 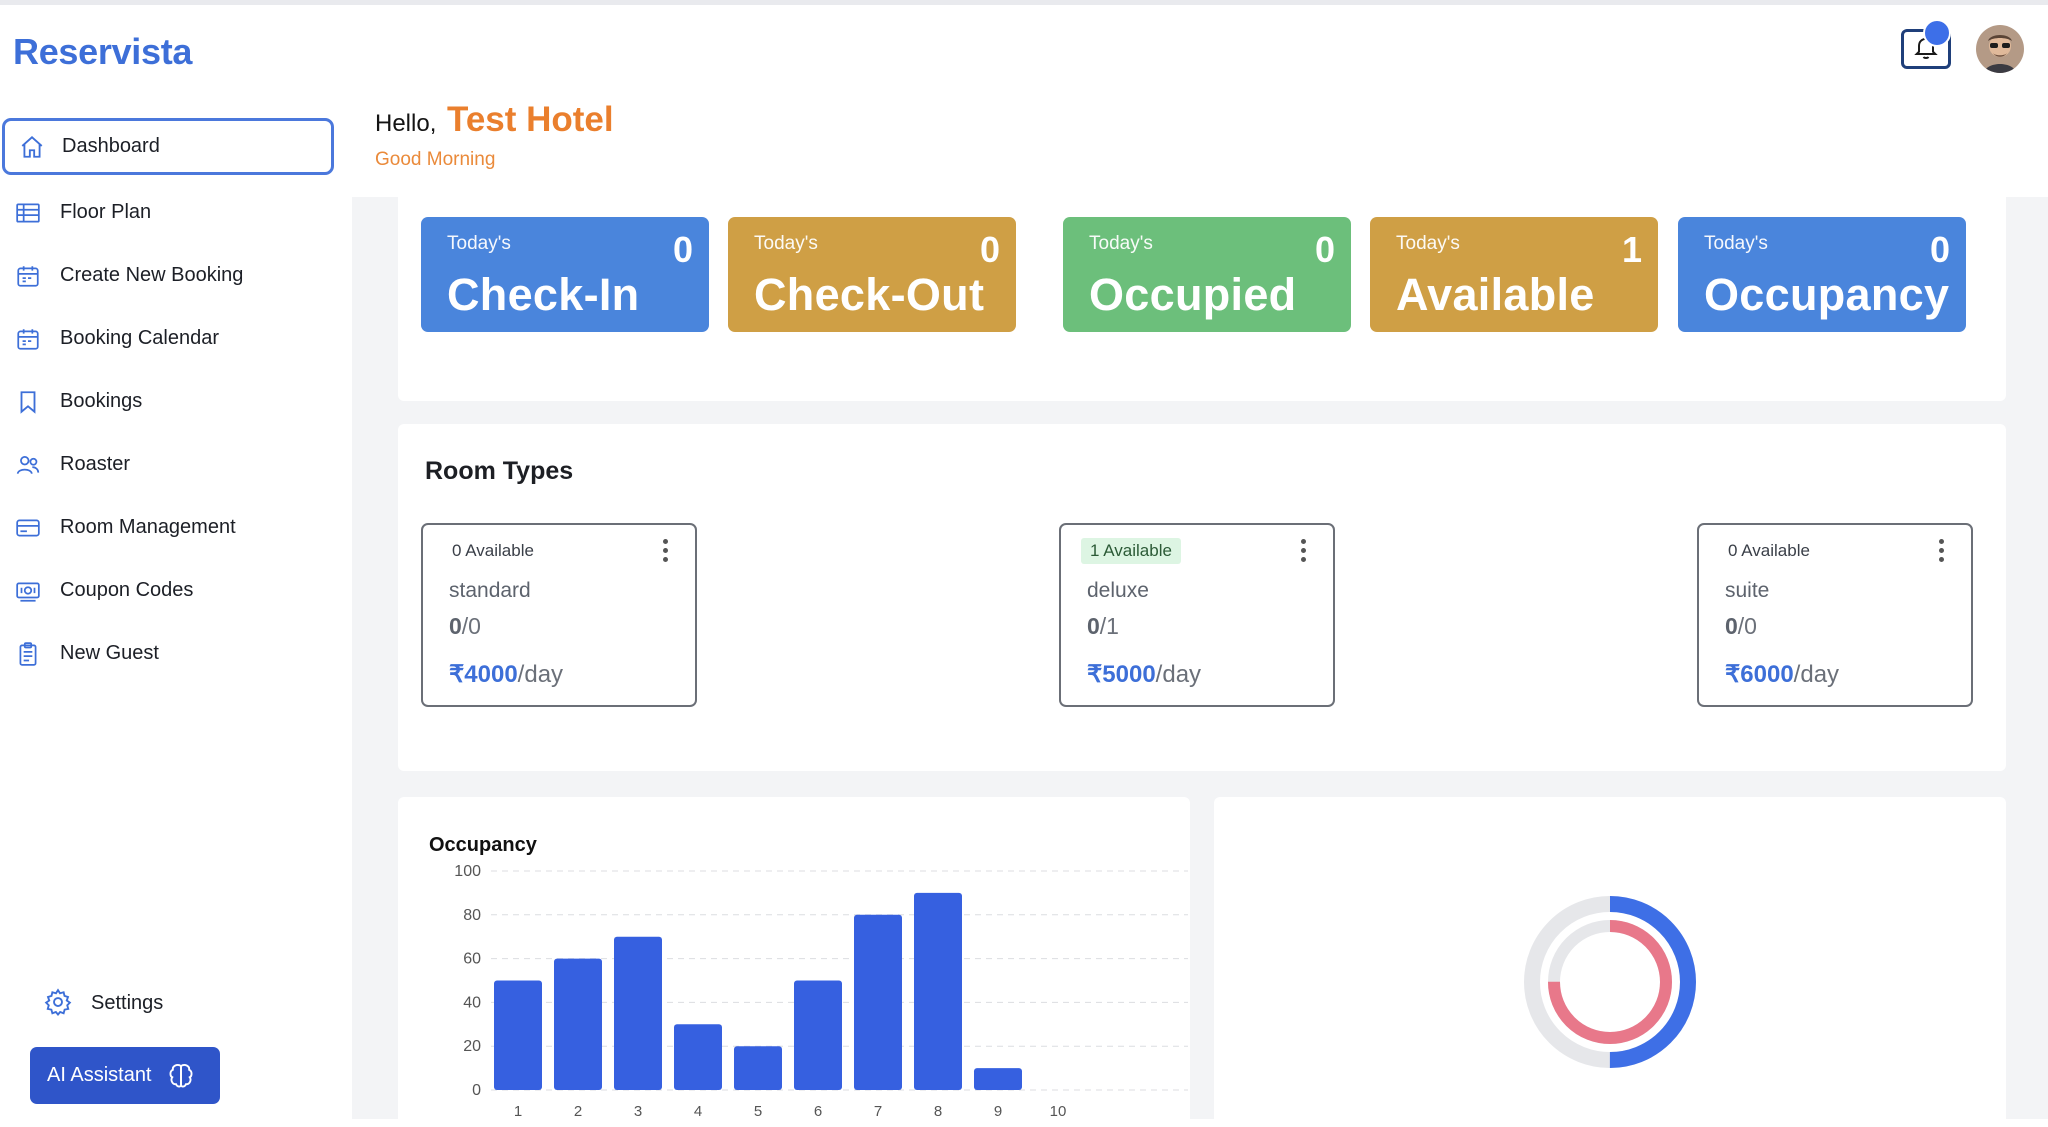 What do you see at coordinates (106, 212) in the screenshot?
I see `sidebar-item-label: Floor Plan` at bounding box center [106, 212].